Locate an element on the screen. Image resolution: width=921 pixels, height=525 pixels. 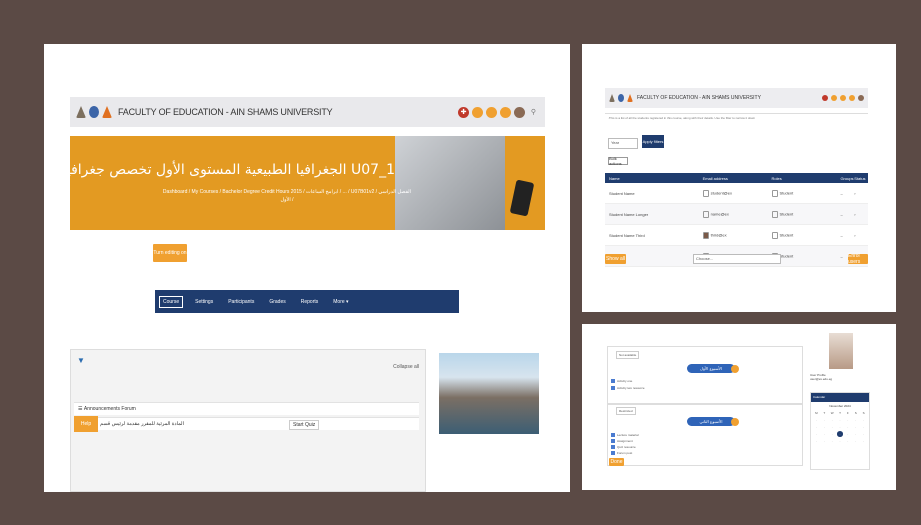
calendar-month: November 2024 is located at coordinates (840, 406).